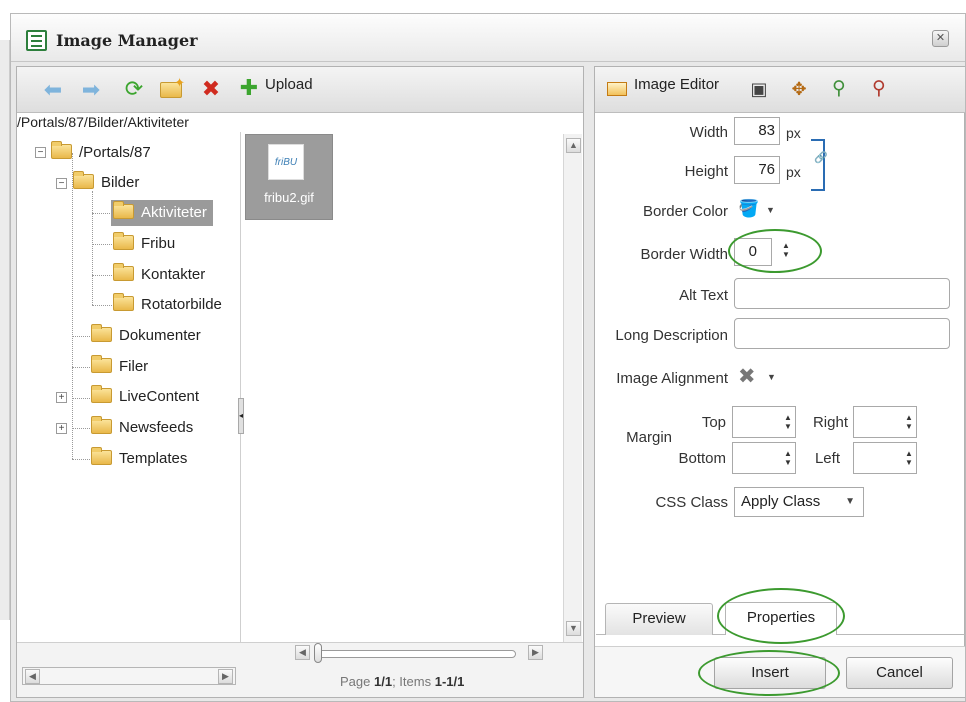 This screenshot has height=702, width=966. I want to click on window-title: Image Manager, so click(127, 40).